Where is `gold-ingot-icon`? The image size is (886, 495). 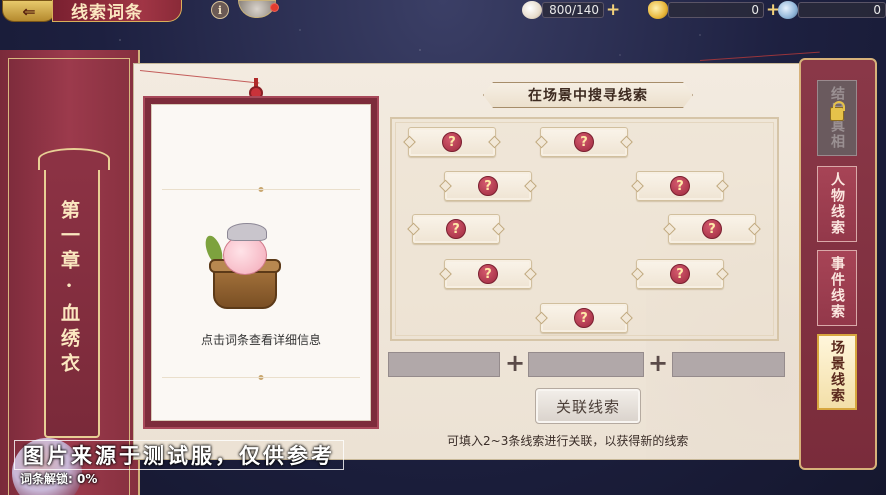
gold-ingot-icon is located at coordinates (658, 10).